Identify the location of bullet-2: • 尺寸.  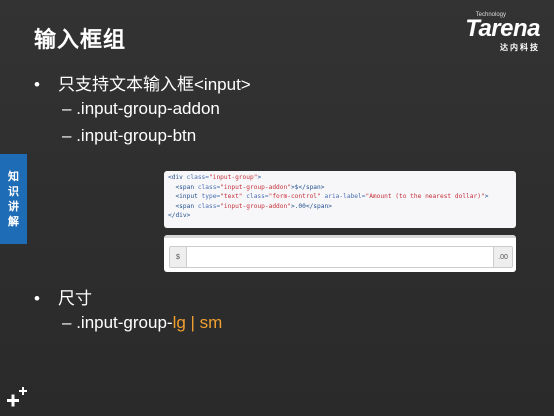
(63, 296).